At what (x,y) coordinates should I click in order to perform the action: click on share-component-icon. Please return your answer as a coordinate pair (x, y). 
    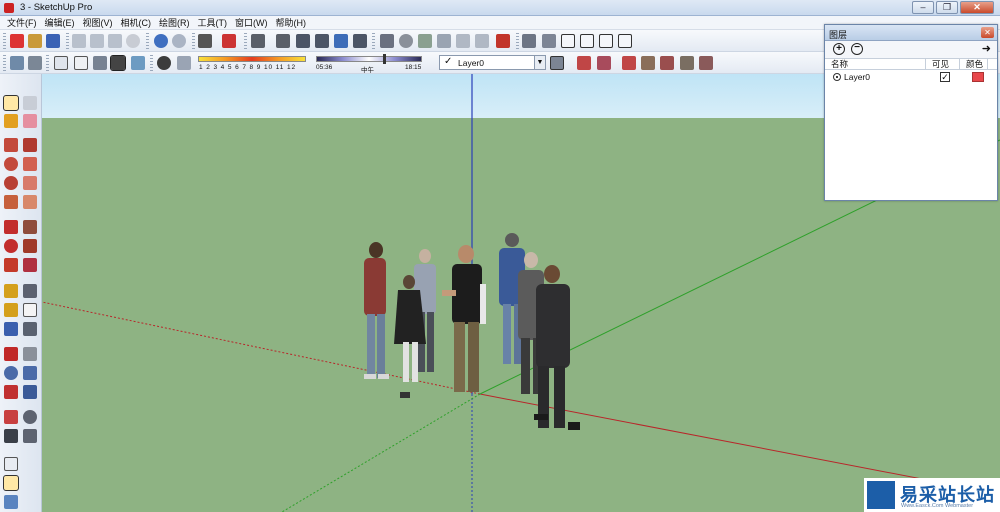
    Looking at the image, I should click on (625, 41).